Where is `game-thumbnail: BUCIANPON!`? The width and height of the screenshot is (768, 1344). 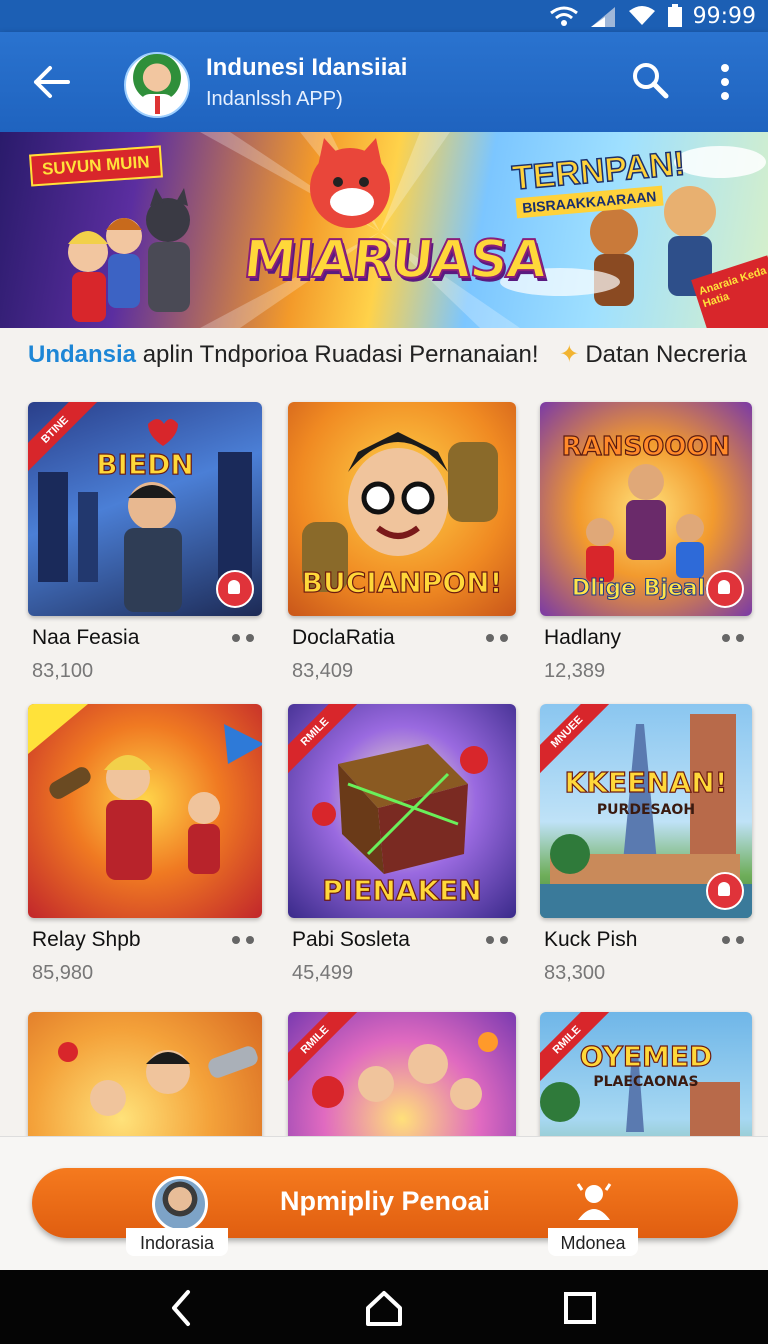 game-thumbnail: BUCIANPON! is located at coordinates (402, 509).